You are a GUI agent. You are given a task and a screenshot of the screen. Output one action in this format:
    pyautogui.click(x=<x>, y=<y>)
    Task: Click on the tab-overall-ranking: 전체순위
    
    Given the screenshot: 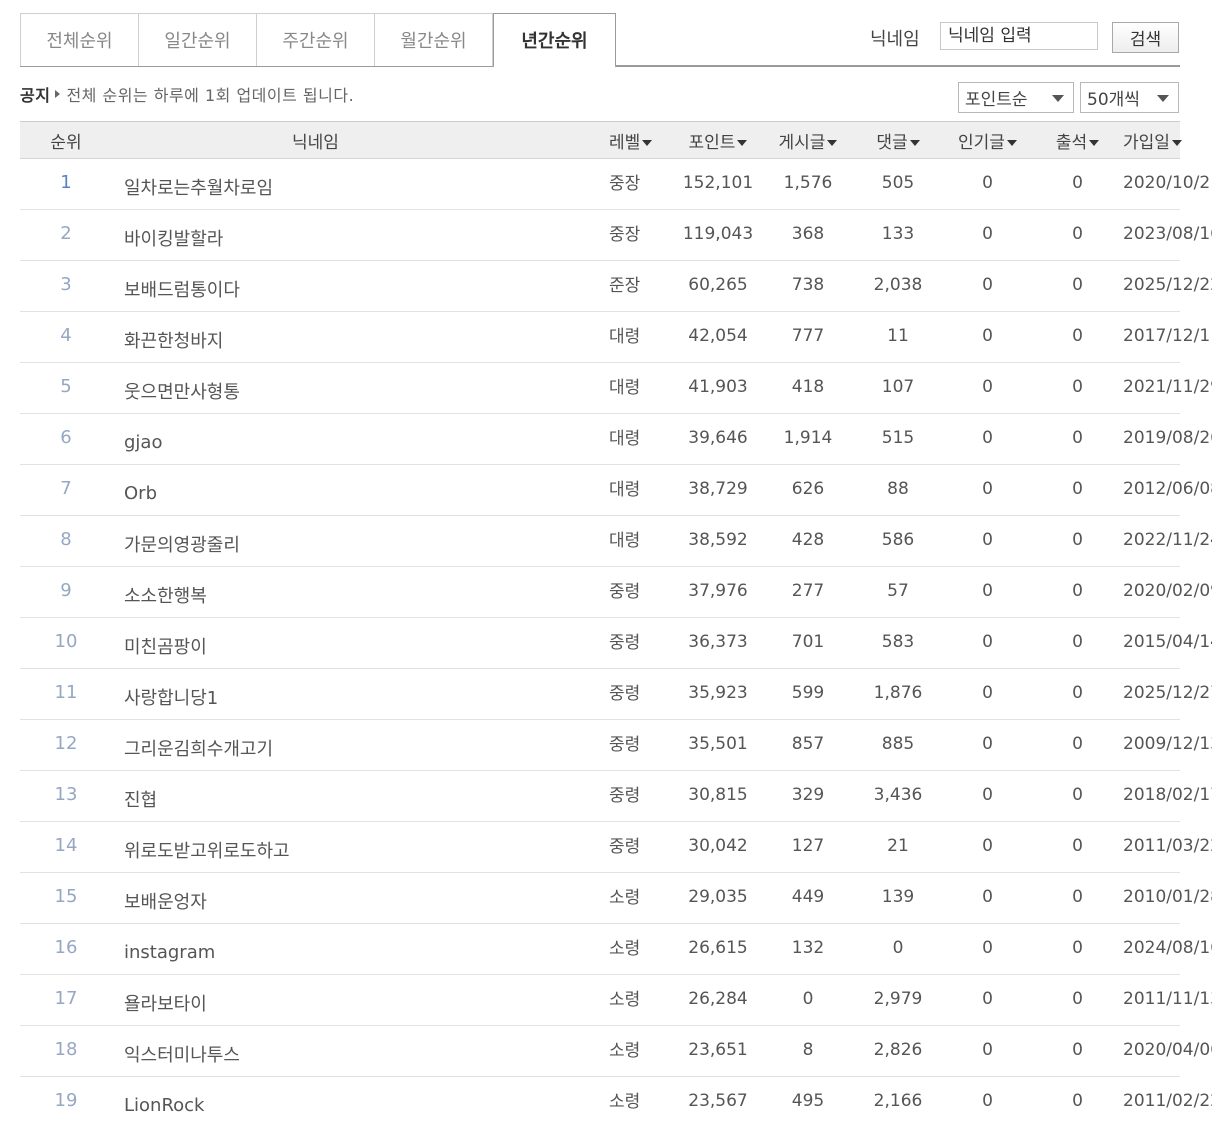 What is the action you would take?
    pyautogui.click(x=79, y=39)
    